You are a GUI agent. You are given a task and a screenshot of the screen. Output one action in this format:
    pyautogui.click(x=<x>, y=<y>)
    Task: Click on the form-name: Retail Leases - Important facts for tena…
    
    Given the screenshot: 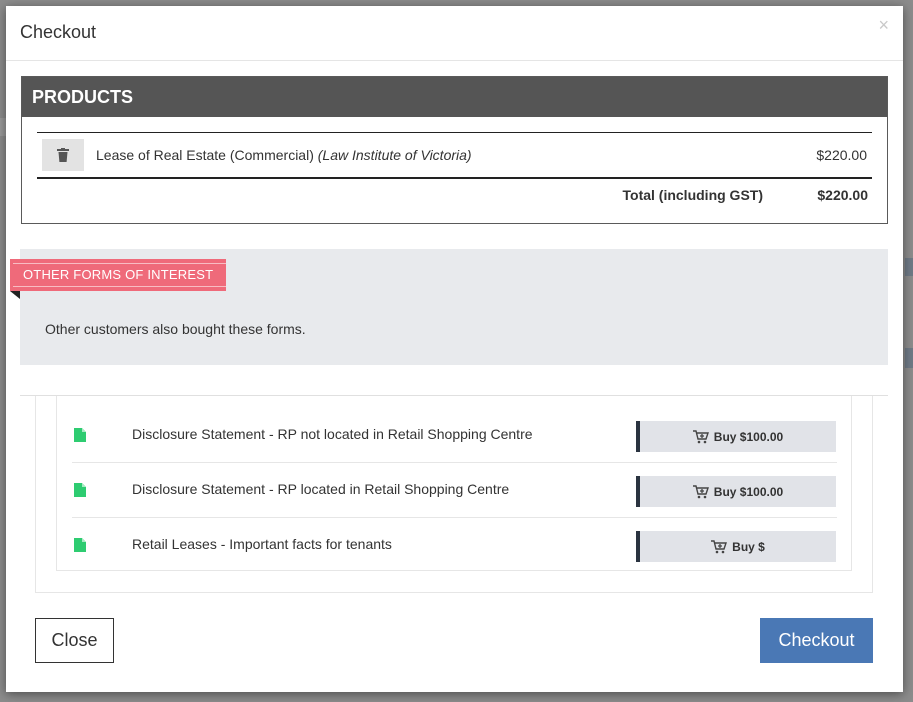 What is the action you would take?
    pyautogui.click(x=262, y=544)
    